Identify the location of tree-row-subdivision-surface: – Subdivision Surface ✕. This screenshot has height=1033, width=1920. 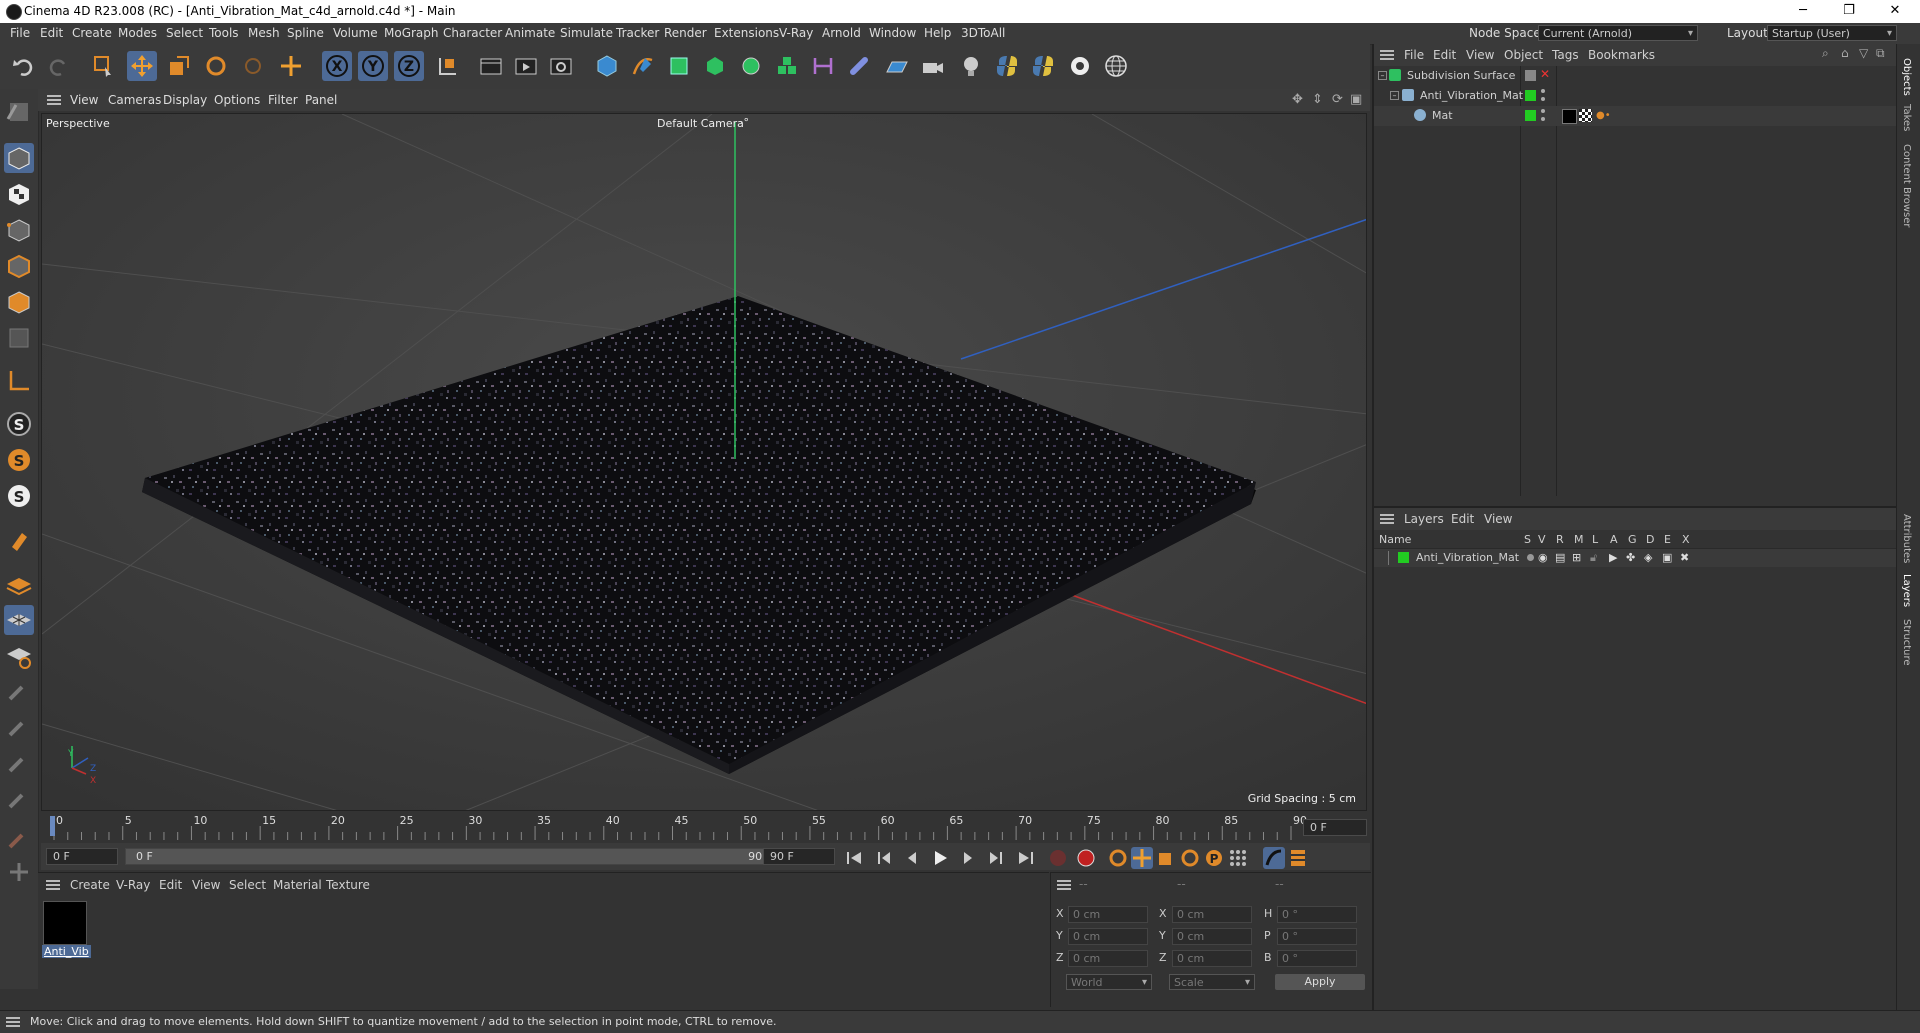
(1635, 76).